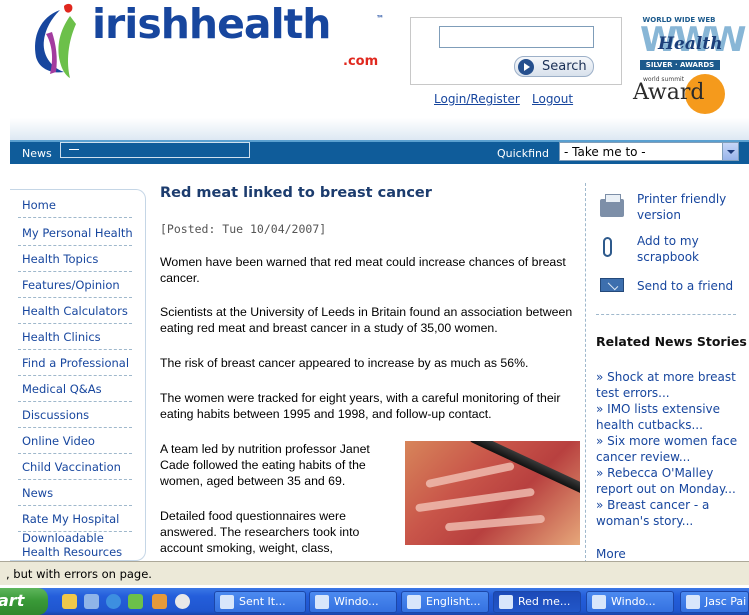 This screenshot has height=615, width=749. Describe the element at coordinates (607, 247) in the screenshot. I see `paperclip-icon` at that location.